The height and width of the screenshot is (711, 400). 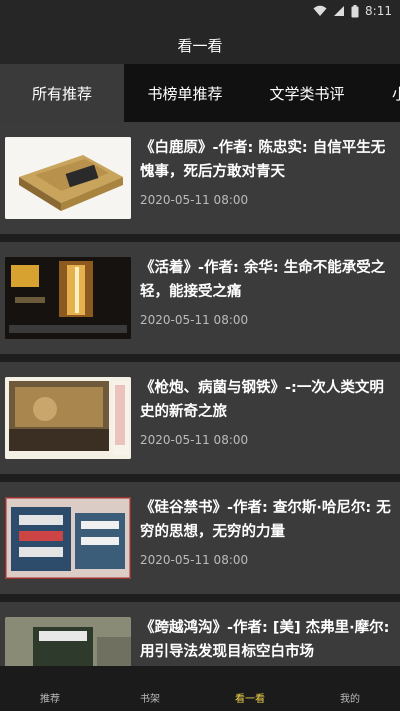 What do you see at coordinates (50, 688) in the screenshot?
I see `nav-recommend: 推荐` at bounding box center [50, 688].